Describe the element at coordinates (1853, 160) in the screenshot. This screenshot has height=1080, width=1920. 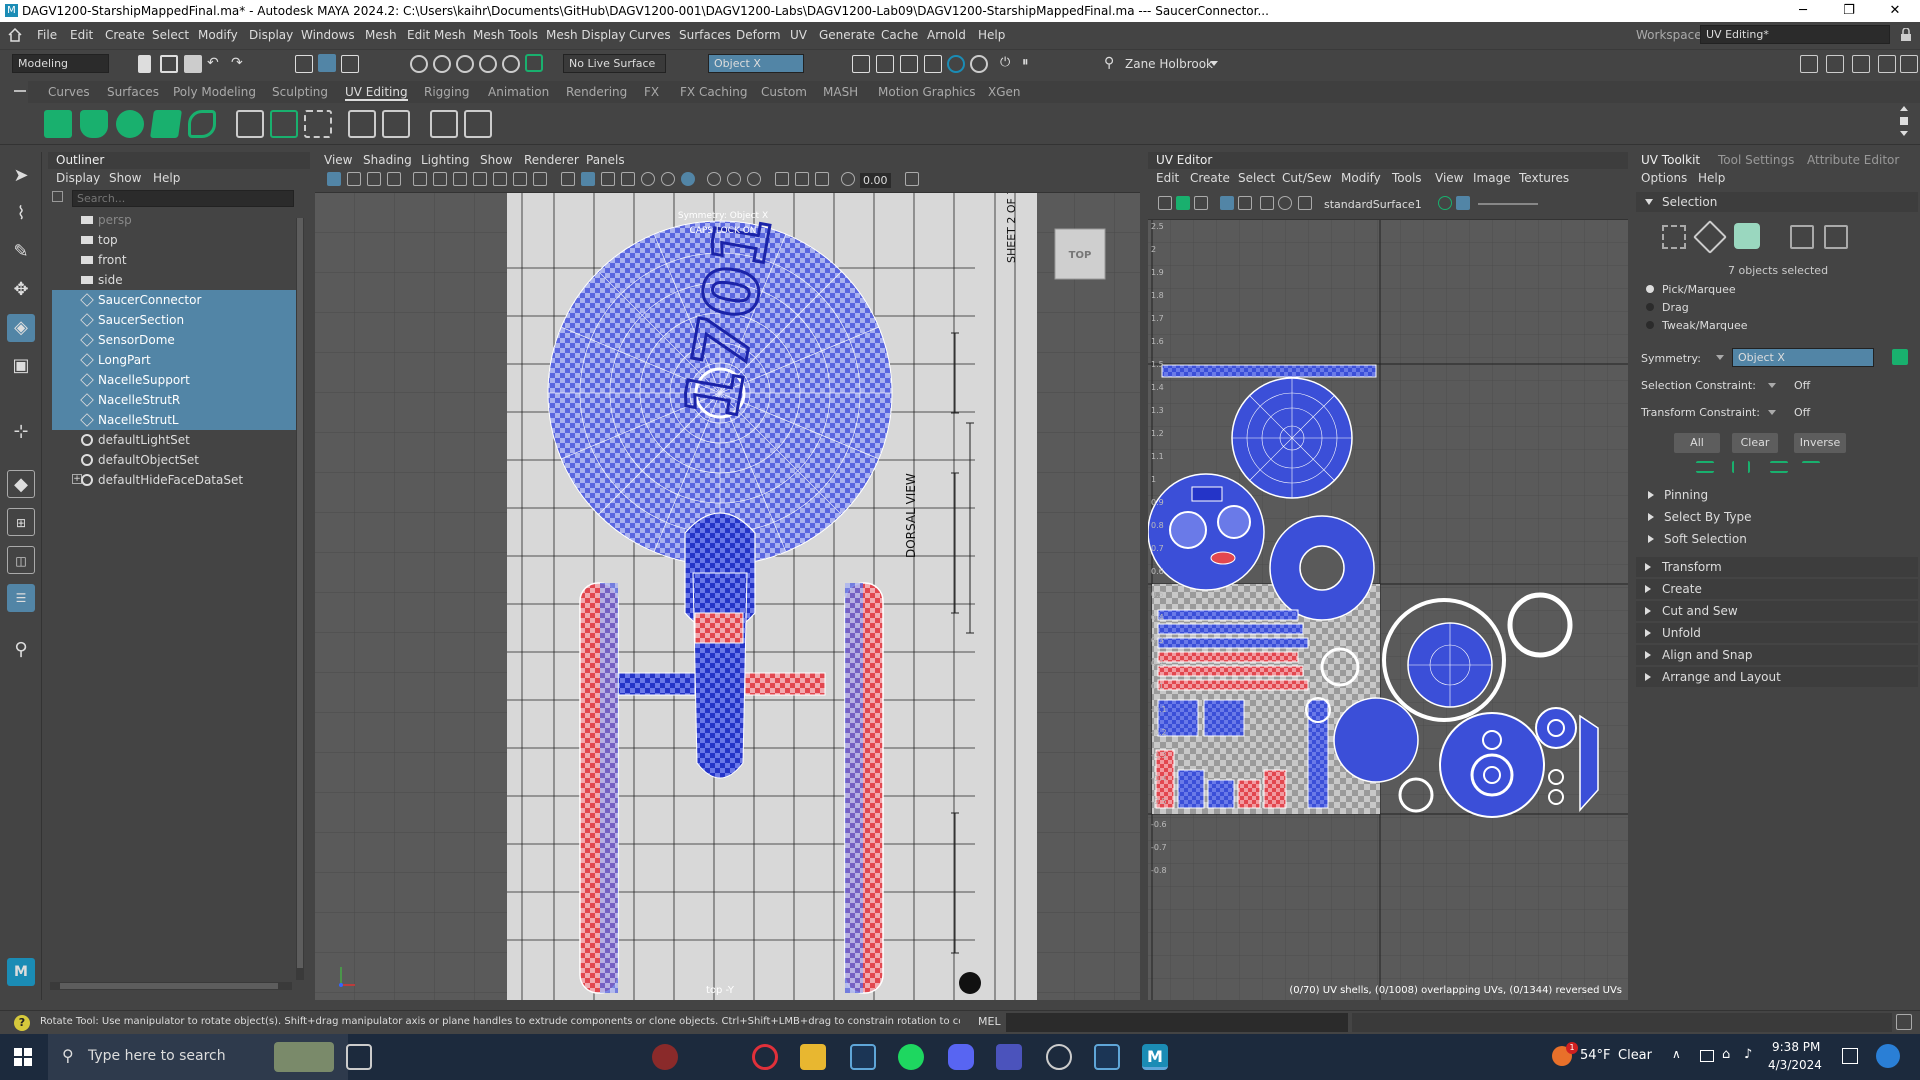
I see `tab-attribute-editor: Attribute Editor` at that location.